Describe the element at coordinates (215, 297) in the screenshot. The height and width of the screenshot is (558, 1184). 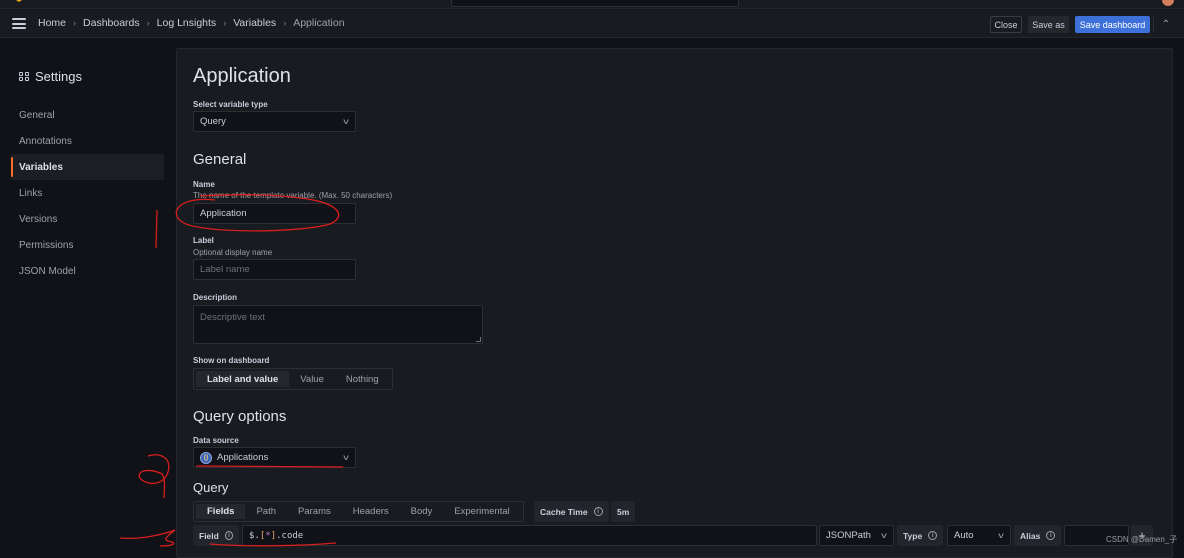
I see `description-label: Description` at that location.